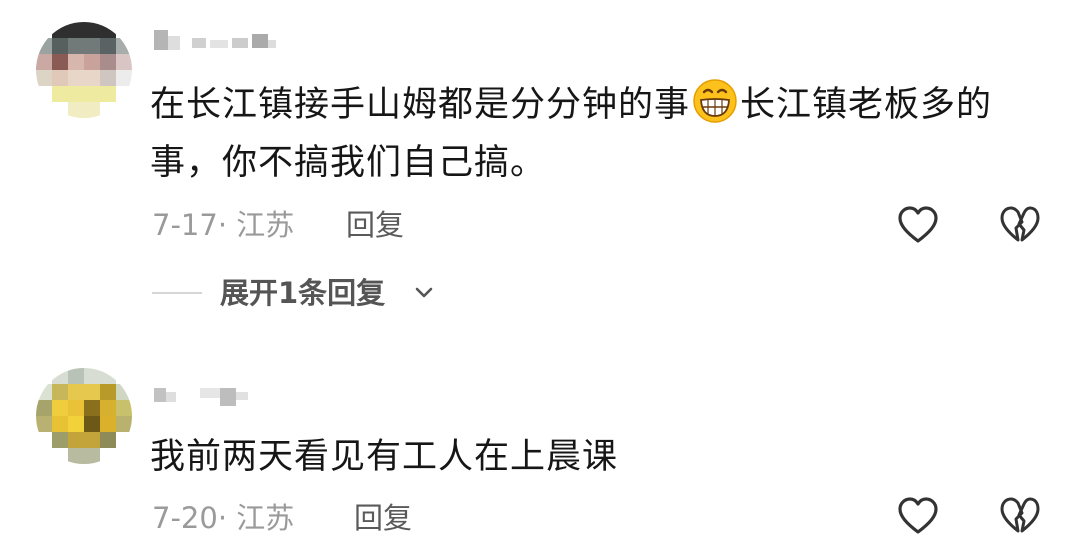 The width and height of the screenshot is (1080, 560). What do you see at coordinates (302, 293) in the screenshot?
I see `expand-replies-label: 展开1条回复` at bounding box center [302, 293].